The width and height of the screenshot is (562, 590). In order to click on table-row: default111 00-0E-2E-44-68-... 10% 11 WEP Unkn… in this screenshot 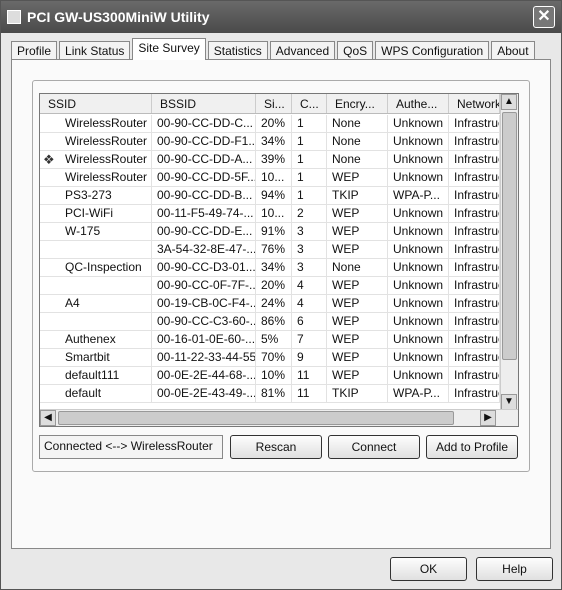, I will do `click(270, 376)`.